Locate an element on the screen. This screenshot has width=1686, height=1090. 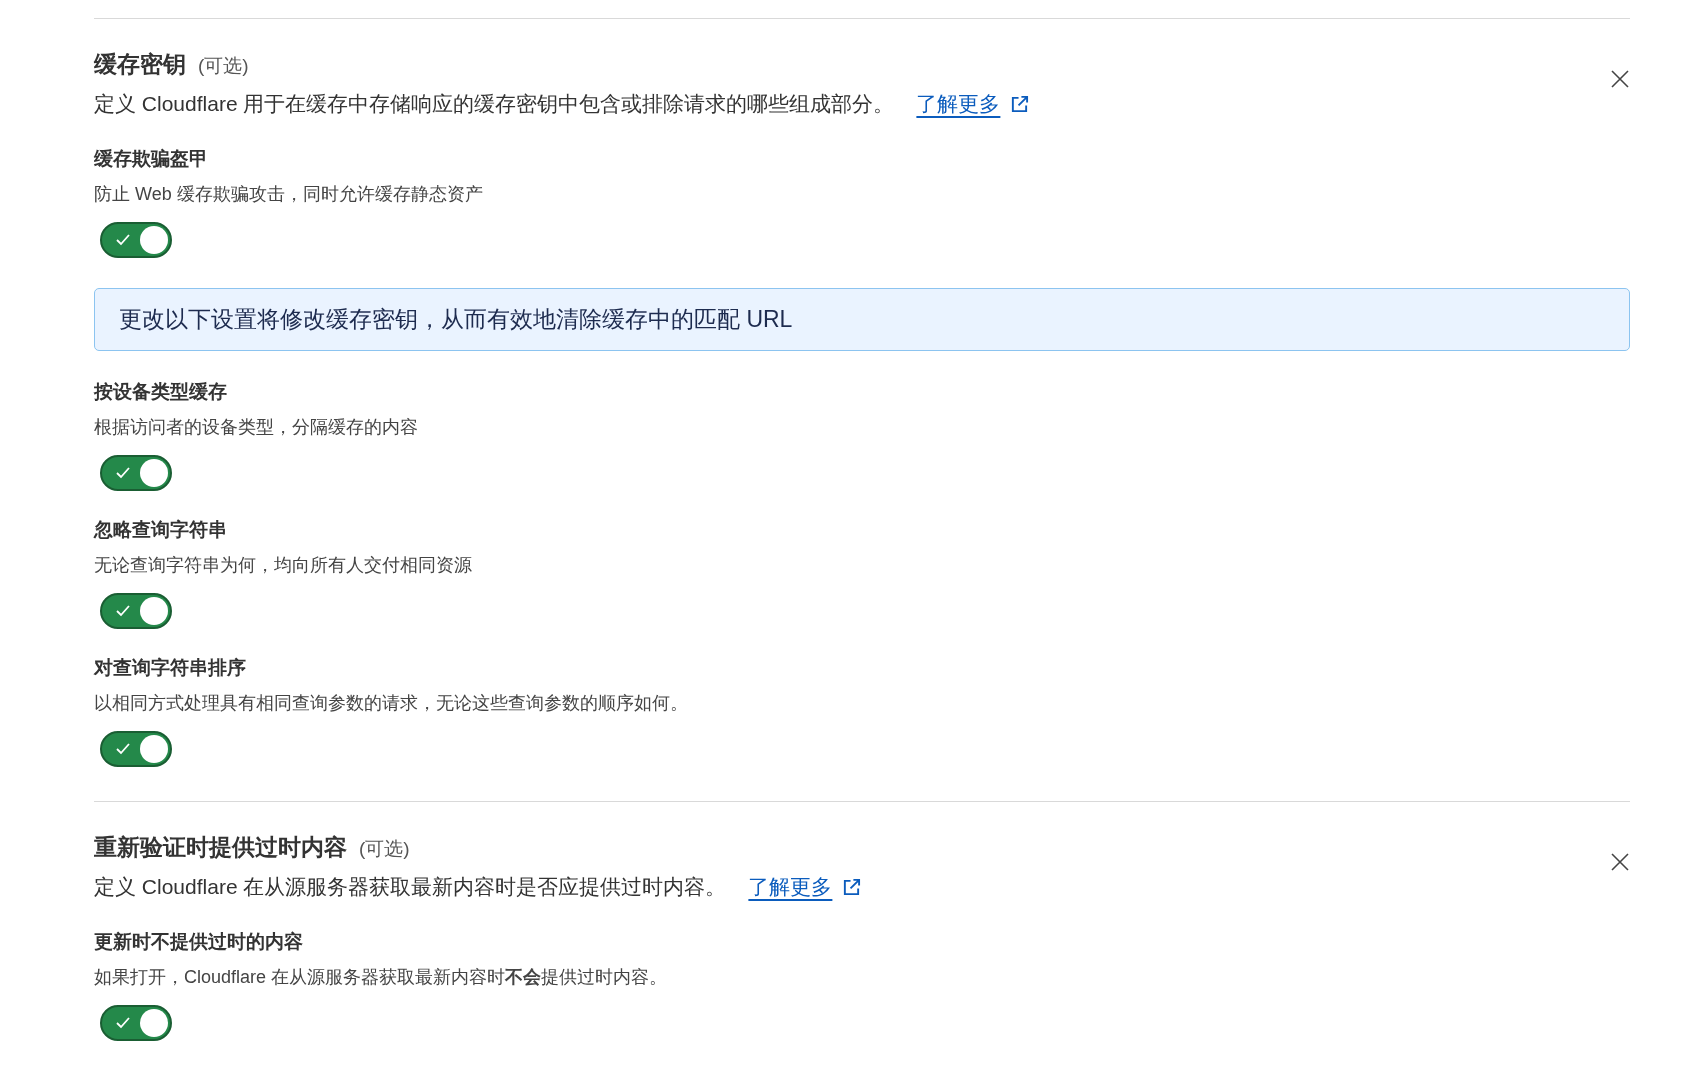
setting-description: 如果打开，Cloudflare 在从源服务器获取最新内容时不会提供过时内容。 is located at coordinates (381, 977).